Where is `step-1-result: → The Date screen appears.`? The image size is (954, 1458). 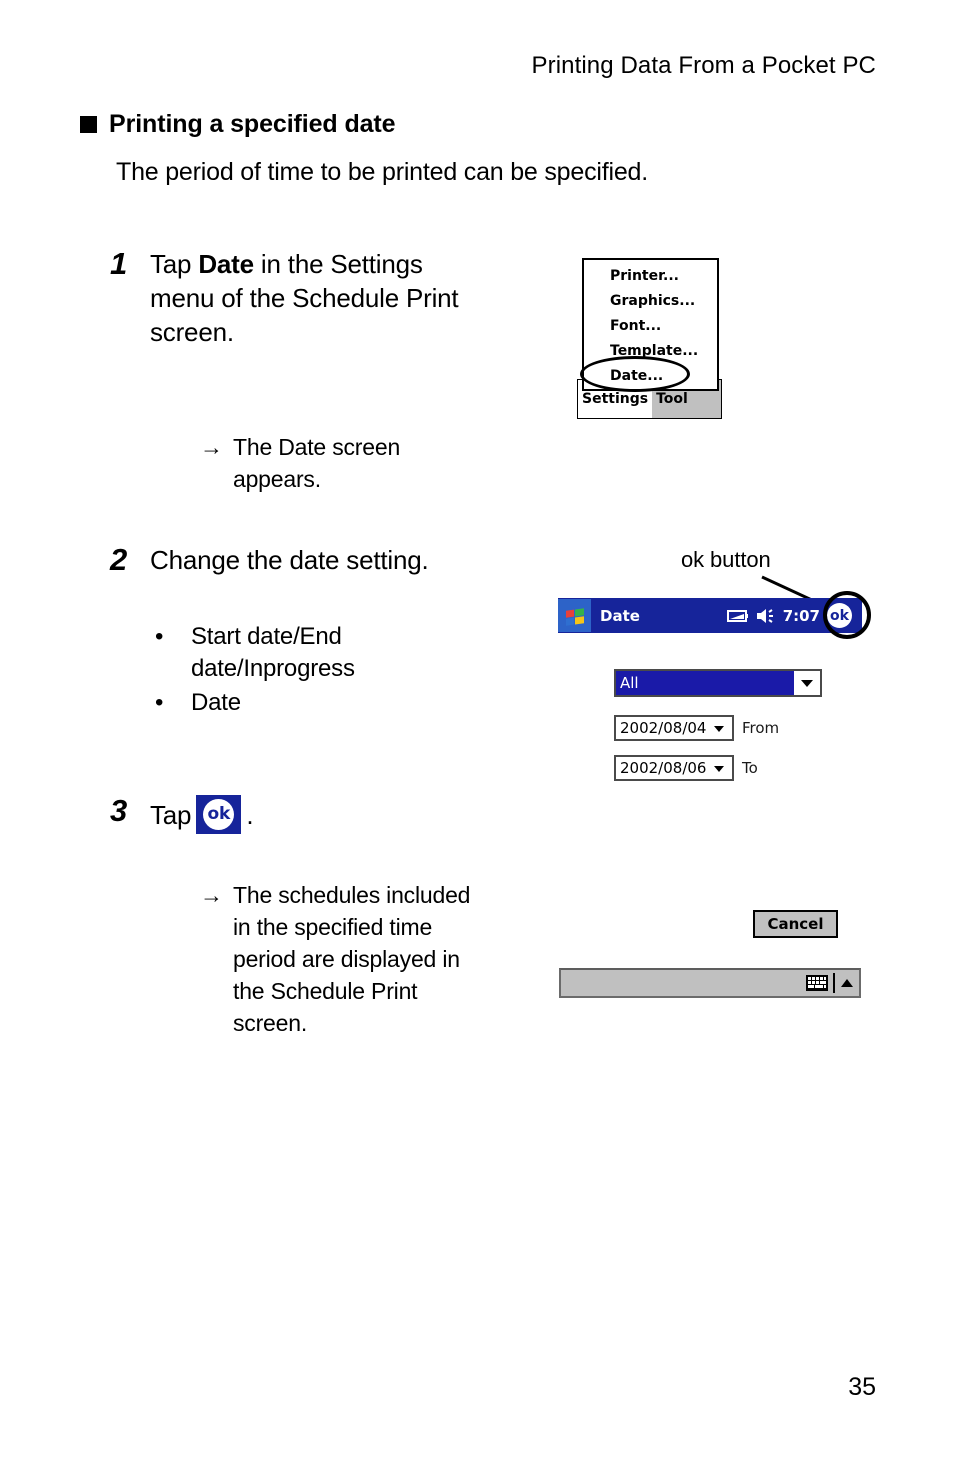
step-1-result: → The Date screen appears. is located at coordinates (350, 464).